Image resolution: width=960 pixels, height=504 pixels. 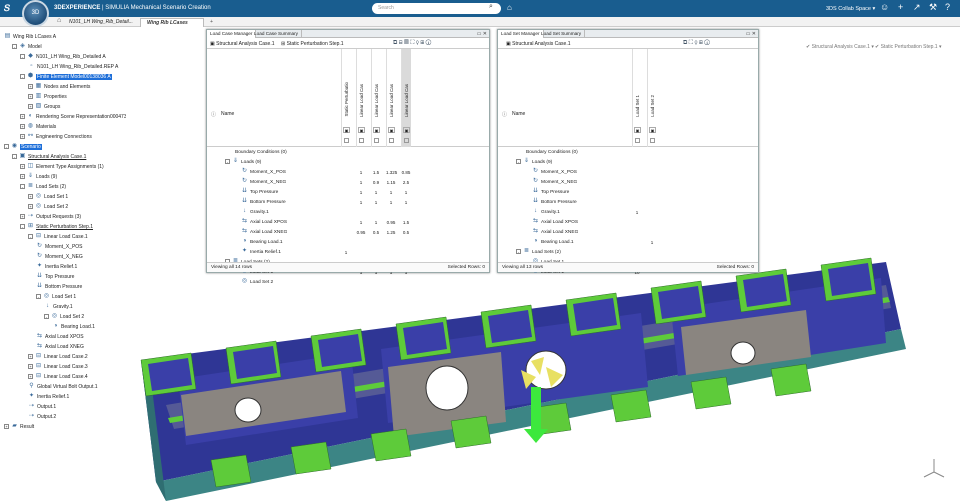 What do you see at coordinates (58, 237) in the screenshot?
I see `tree-node: - ⊟ Linear Load Case.1` at bounding box center [58, 237].